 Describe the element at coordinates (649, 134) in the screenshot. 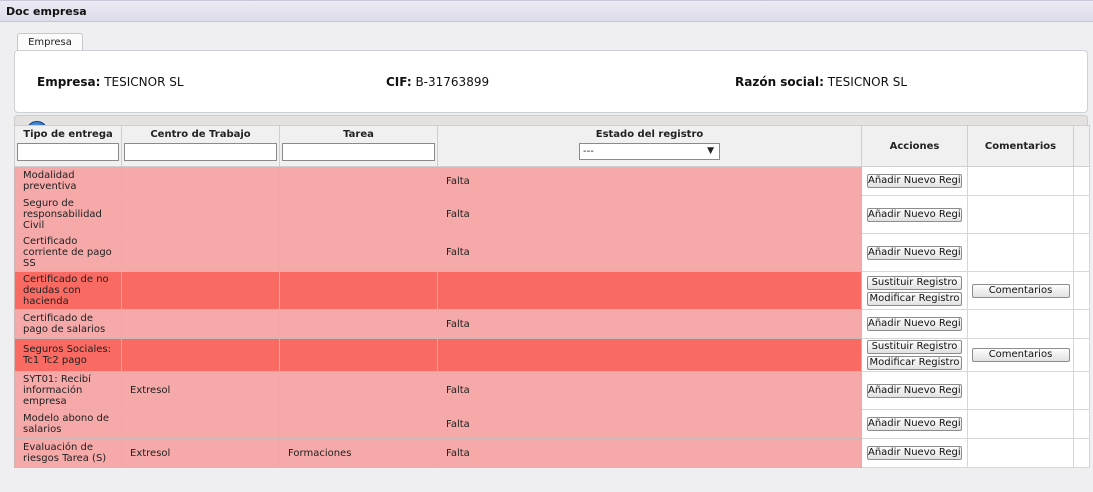

I see `col-estado-label: Estado del registro` at that location.